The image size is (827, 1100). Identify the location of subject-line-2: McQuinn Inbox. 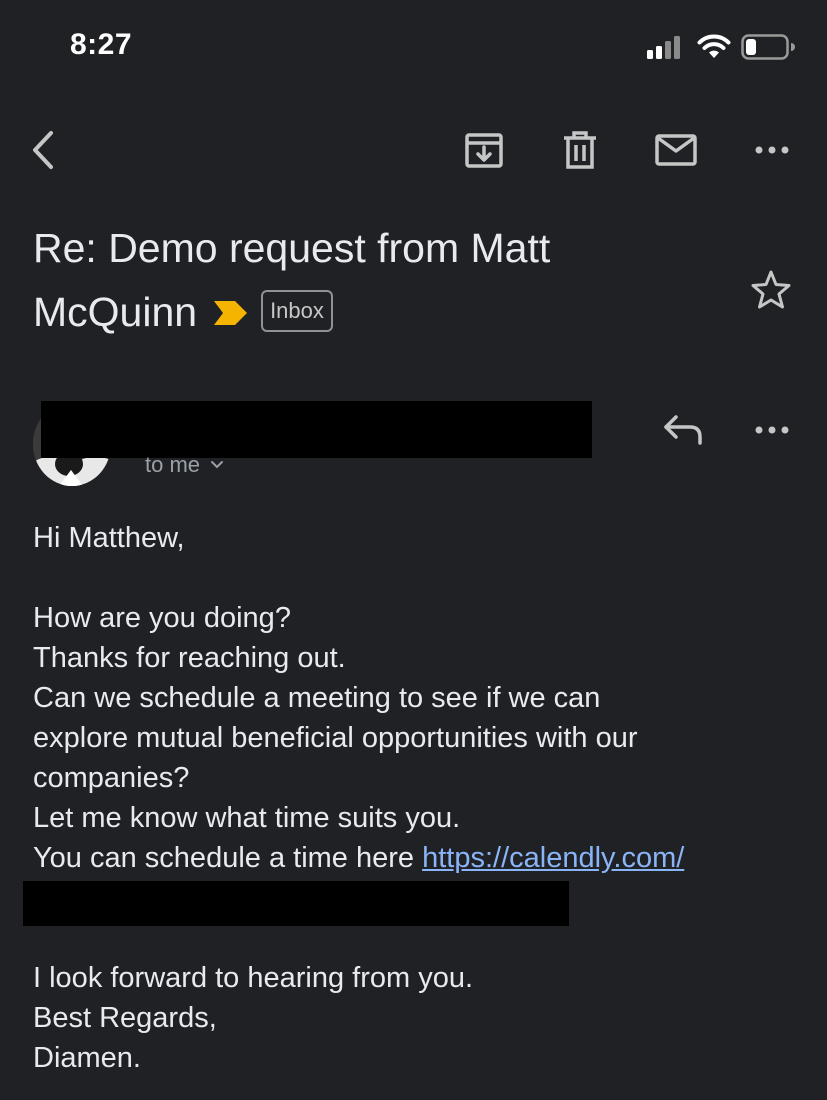
(378, 312).